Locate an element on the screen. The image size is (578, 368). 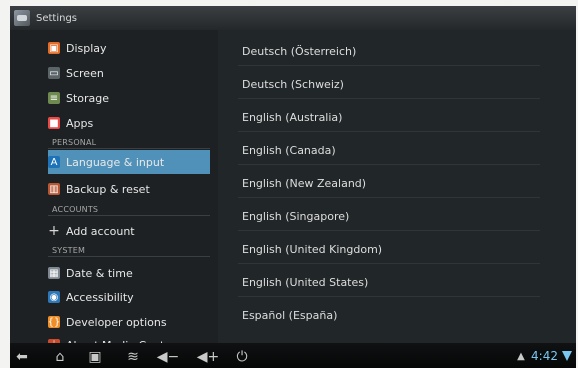
language-option-deutsch-osterreich: Deutsch (Österreich) is located at coordinates (299, 51).